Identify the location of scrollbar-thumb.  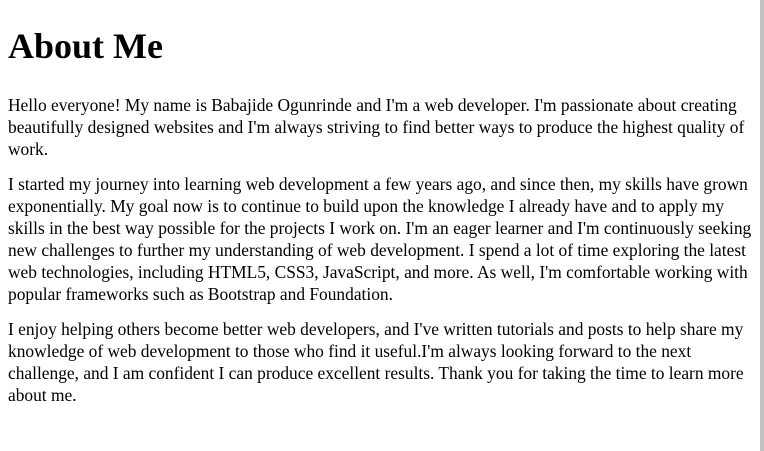
(762, 225).